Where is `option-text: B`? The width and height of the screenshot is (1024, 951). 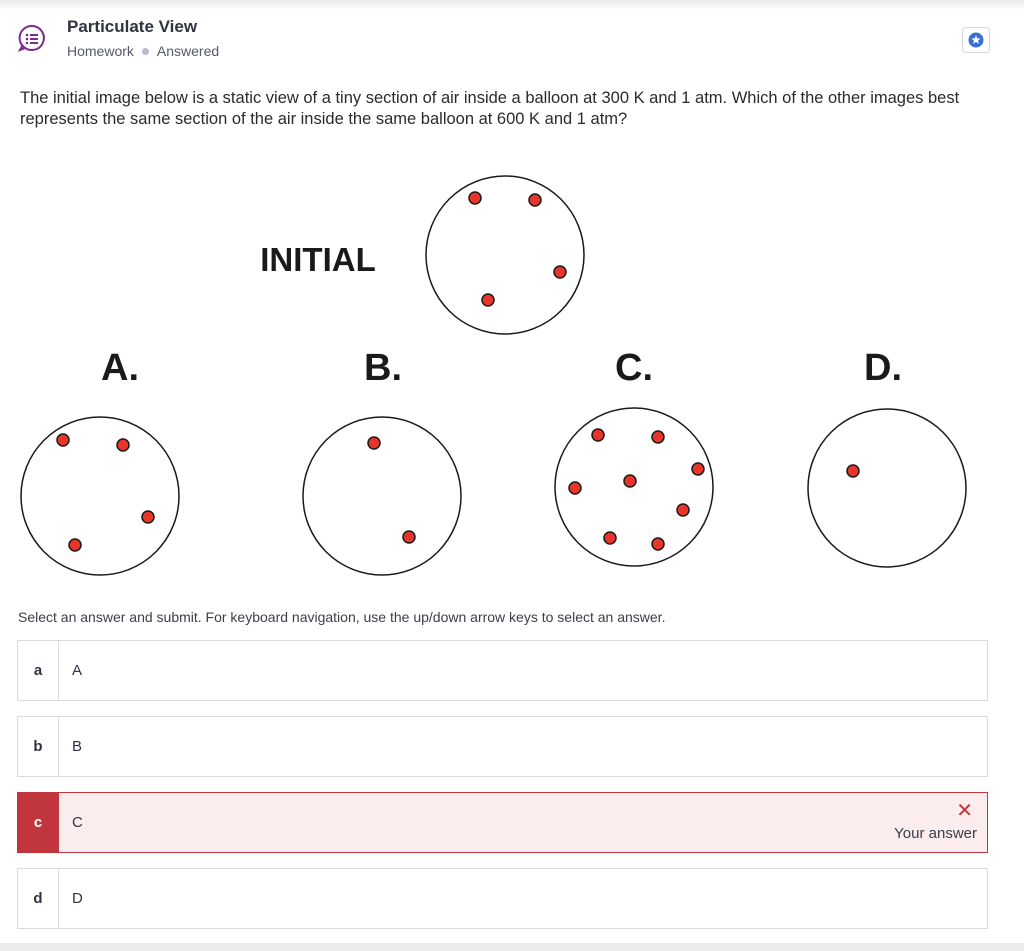 option-text: B is located at coordinates (77, 746).